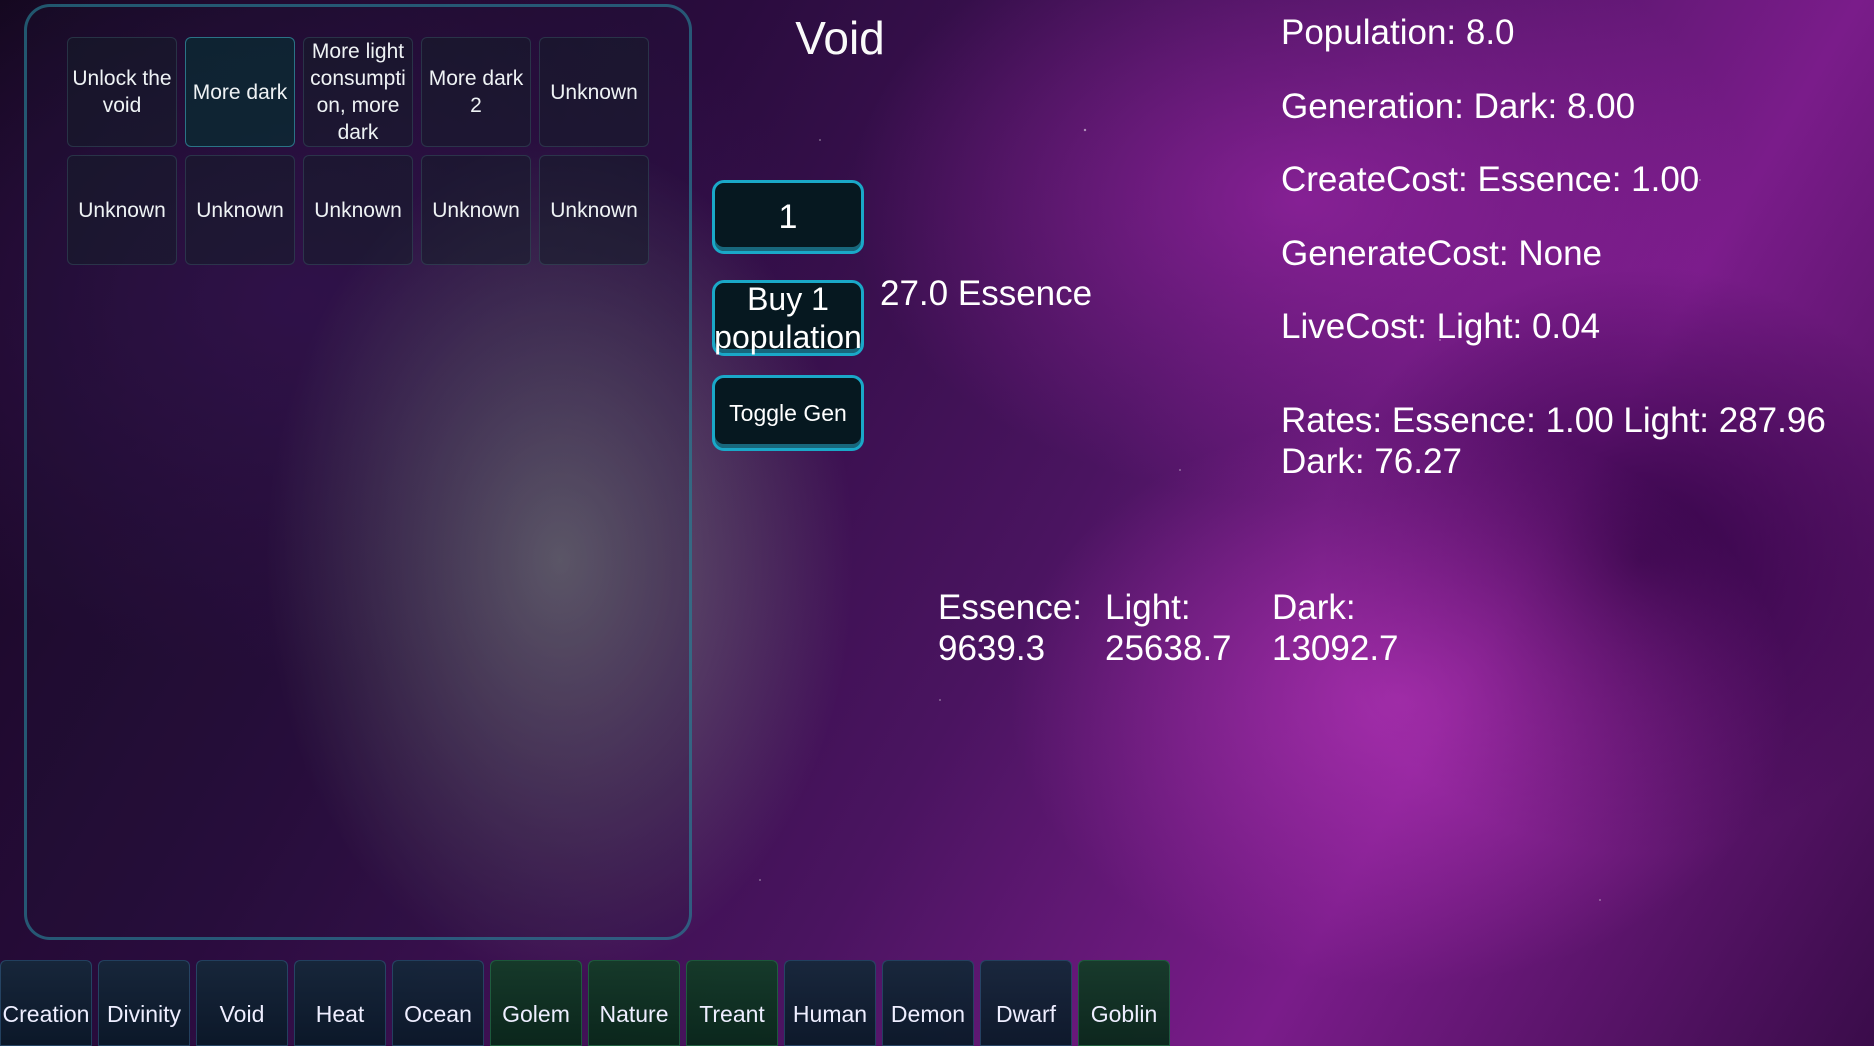 This screenshot has width=1874, height=1046. What do you see at coordinates (788, 413) in the screenshot?
I see `toggle-gen-button: Toggle Gen` at bounding box center [788, 413].